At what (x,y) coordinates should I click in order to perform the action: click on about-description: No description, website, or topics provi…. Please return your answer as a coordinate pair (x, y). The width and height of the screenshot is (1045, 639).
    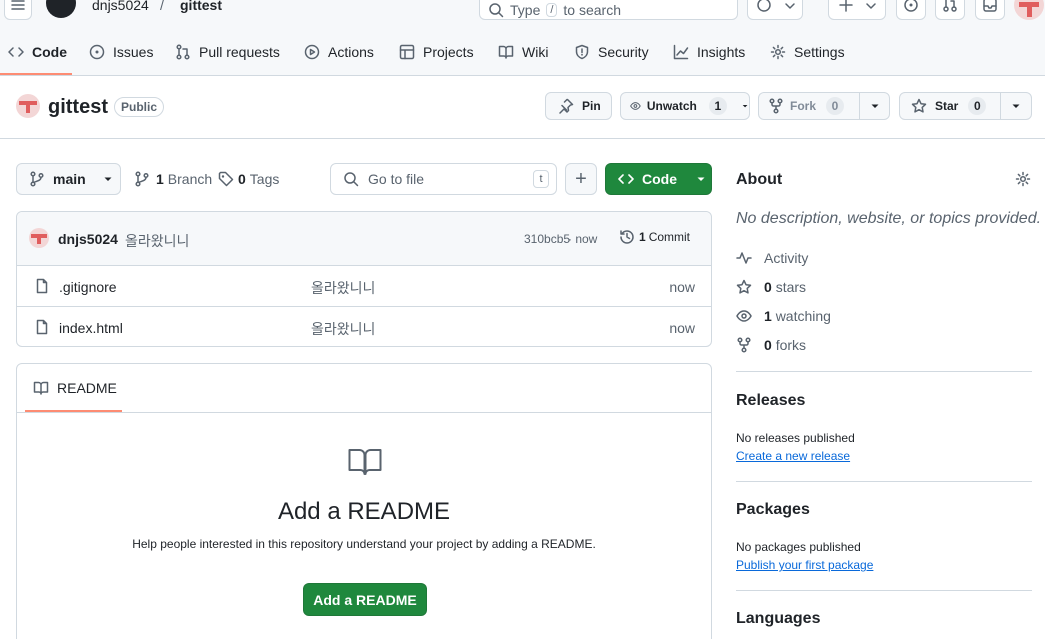
    Looking at the image, I should click on (889, 218).